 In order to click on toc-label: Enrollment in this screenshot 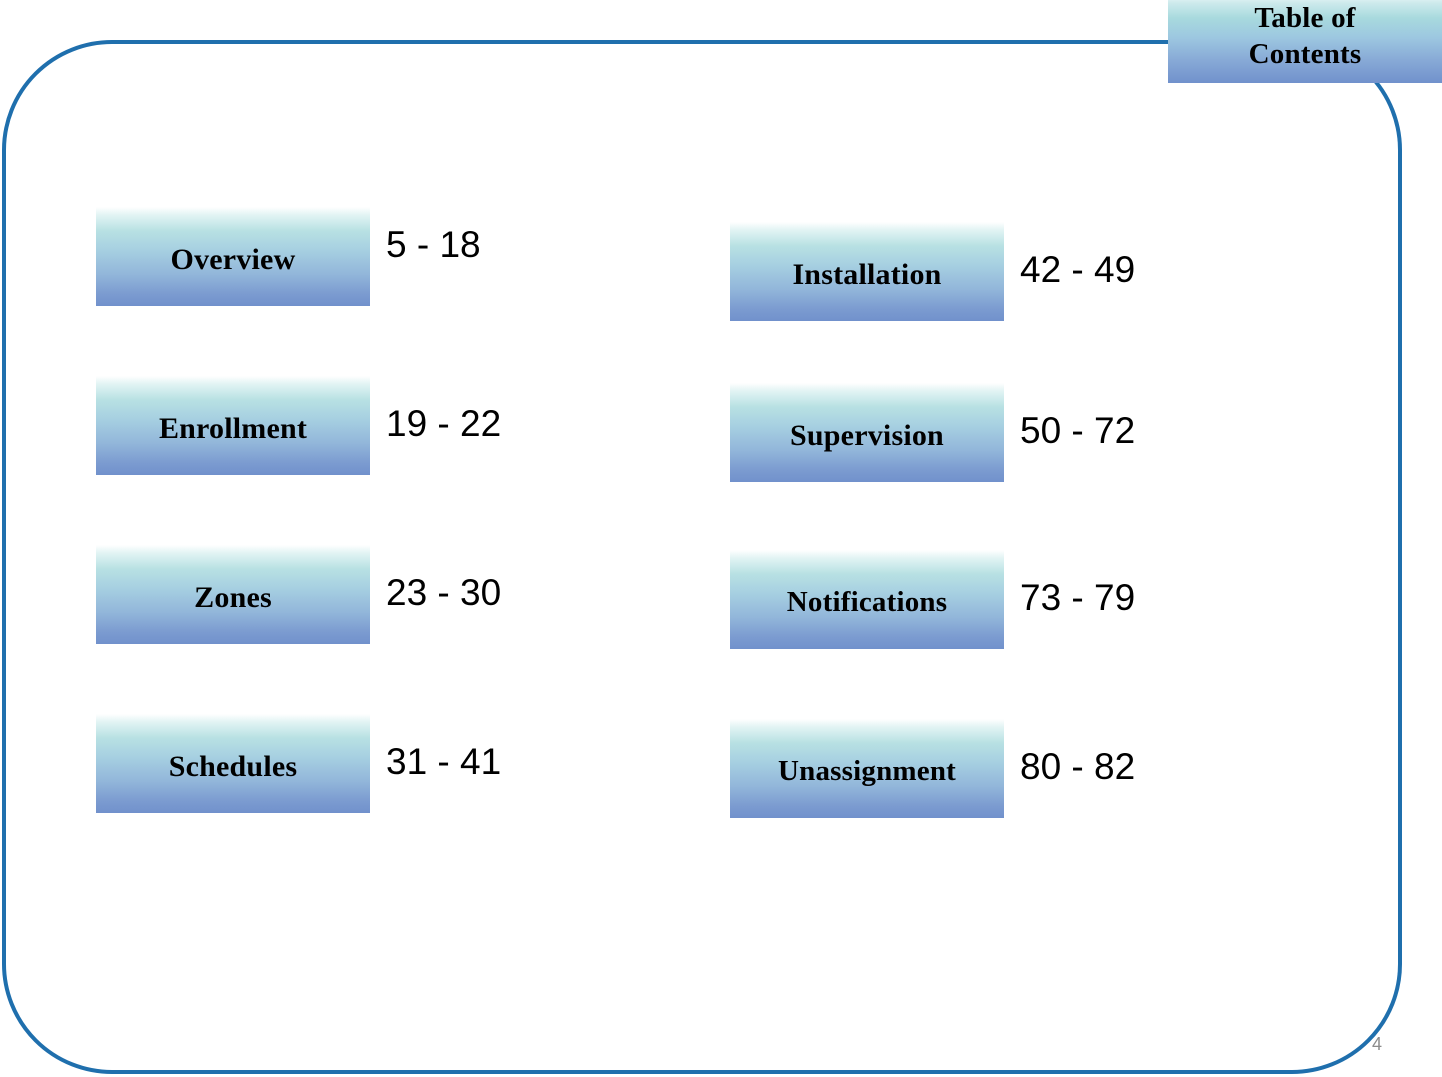, I will do `click(233, 428)`.